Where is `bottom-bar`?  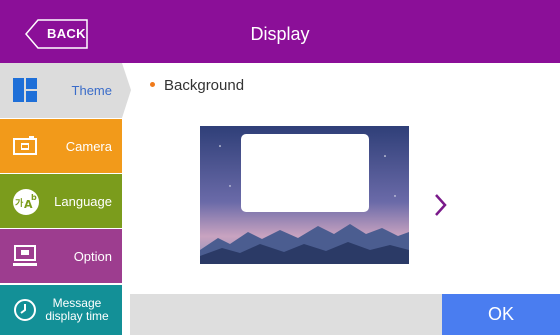 bottom-bar is located at coordinates (286, 314).